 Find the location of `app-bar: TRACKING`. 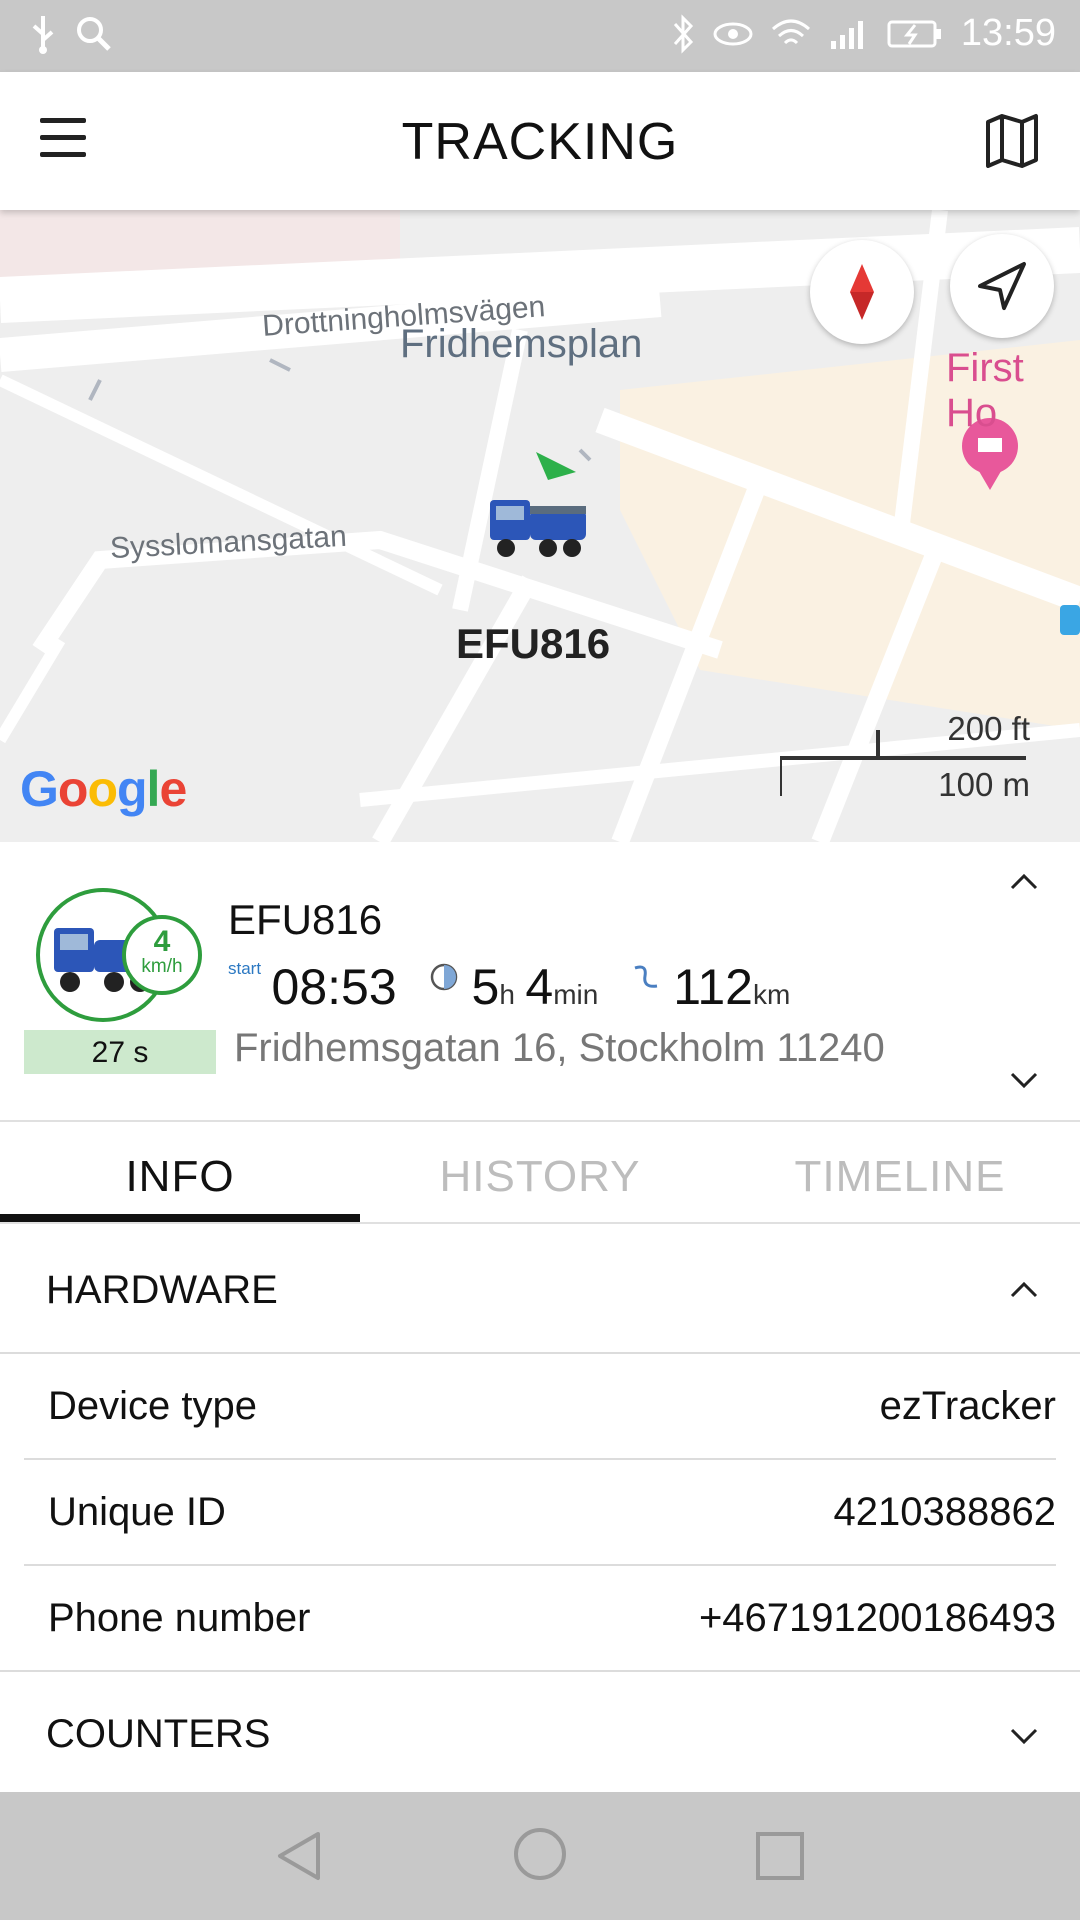

app-bar: TRACKING is located at coordinates (540, 141).